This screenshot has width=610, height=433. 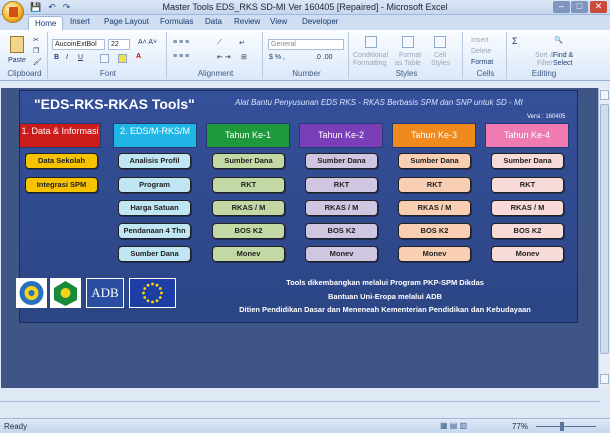 I want to click on editing-group: Σ Sort & Filter 🔍 Find & Select Editing, so click(x=544, y=55).